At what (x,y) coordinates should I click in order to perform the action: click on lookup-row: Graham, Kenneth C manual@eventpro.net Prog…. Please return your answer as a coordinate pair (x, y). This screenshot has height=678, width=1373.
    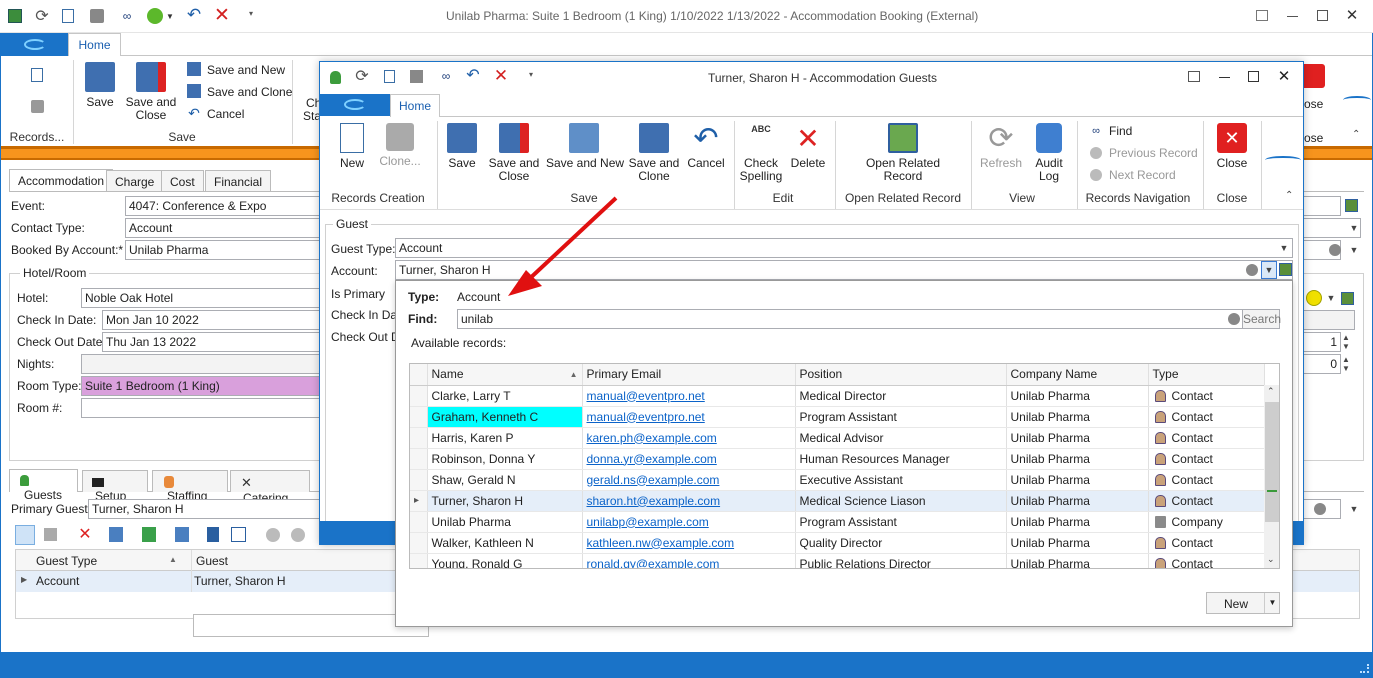
    Looking at the image, I should click on (837, 417).